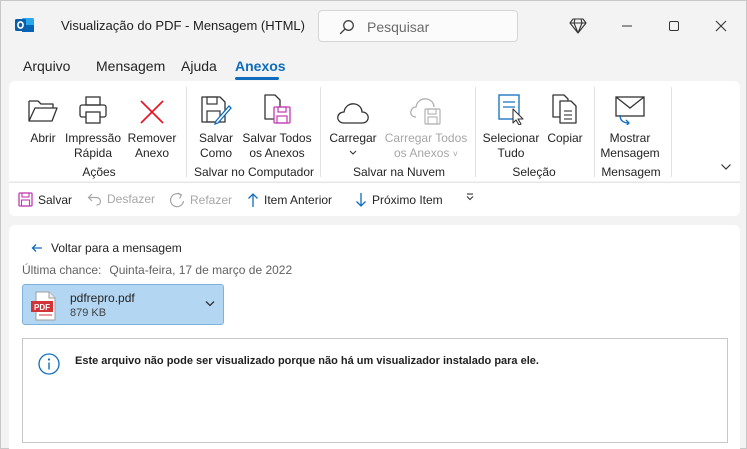 Image resolution: width=747 pixels, height=449 pixels. What do you see at coordinates (373, 66) in the screenshot?
I see `ribbon-tabs: Arquivo Mensagem Ajuda Anexos` at bounding box center [373, 66].